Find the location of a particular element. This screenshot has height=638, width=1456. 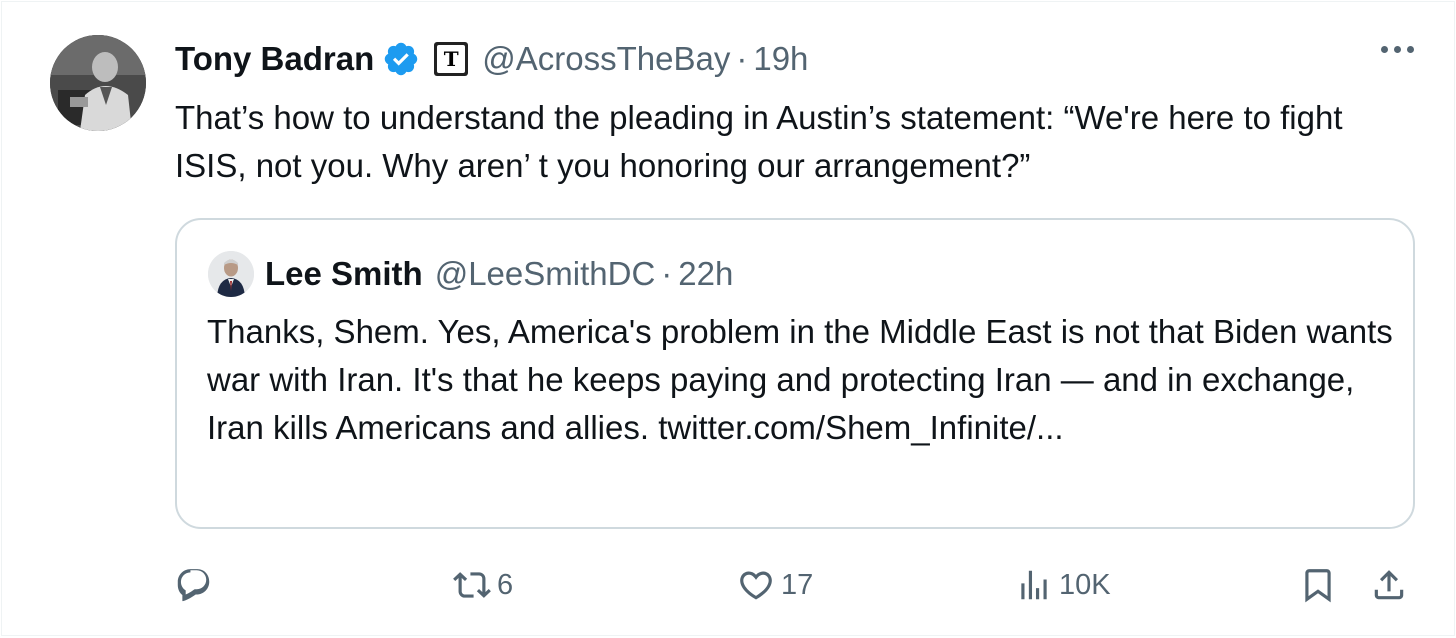

quoted-header: Lee Smith @LeeSmithDC · 22h is located at coordinates (499, 274).